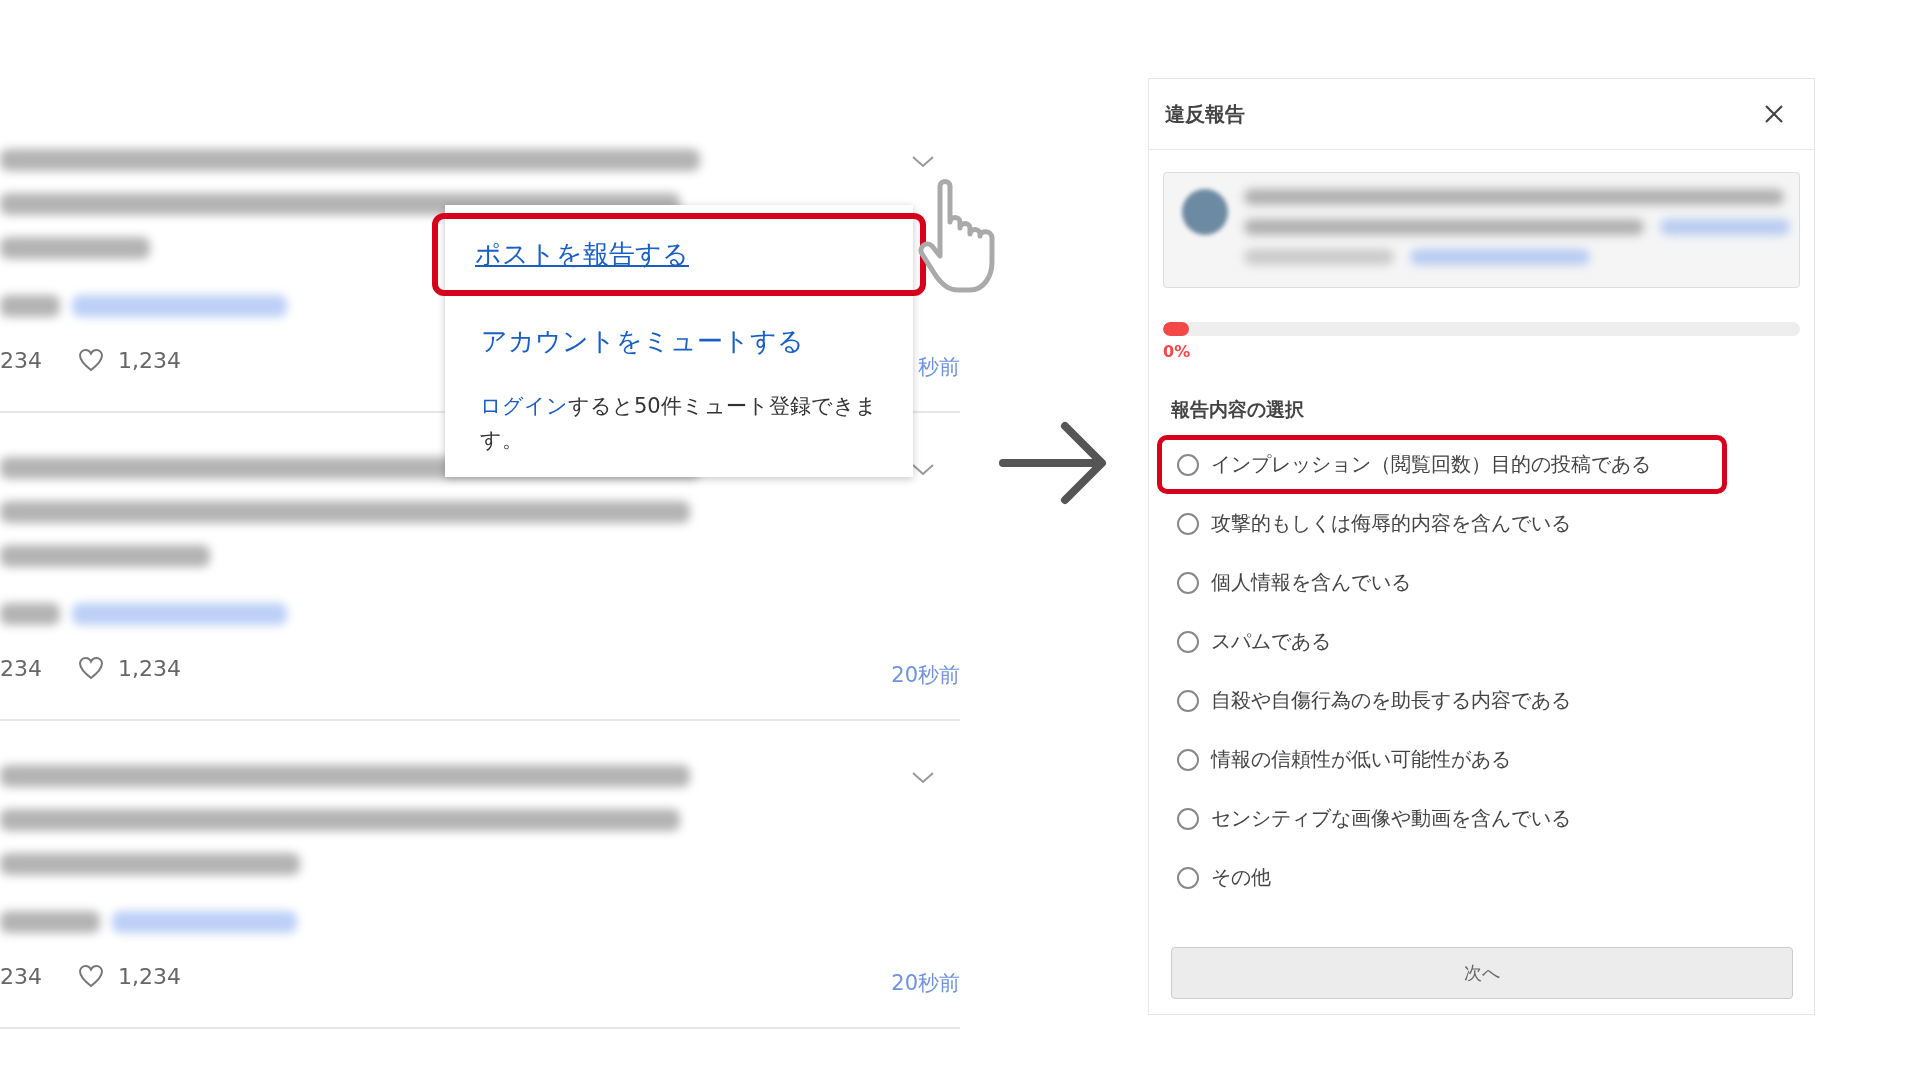 This screenshot has height=1080, width=1920. What do you see at coordinates (1442, 464) in the screenshot?
I see `radio-option: インプレッション（閲覧回数）目的の投稿である` at bounding box center [1442, 464].